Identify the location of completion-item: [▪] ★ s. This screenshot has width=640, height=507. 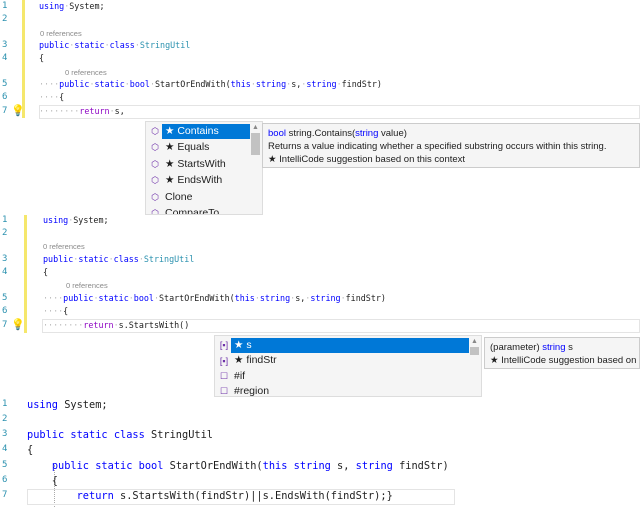
(342, 345).